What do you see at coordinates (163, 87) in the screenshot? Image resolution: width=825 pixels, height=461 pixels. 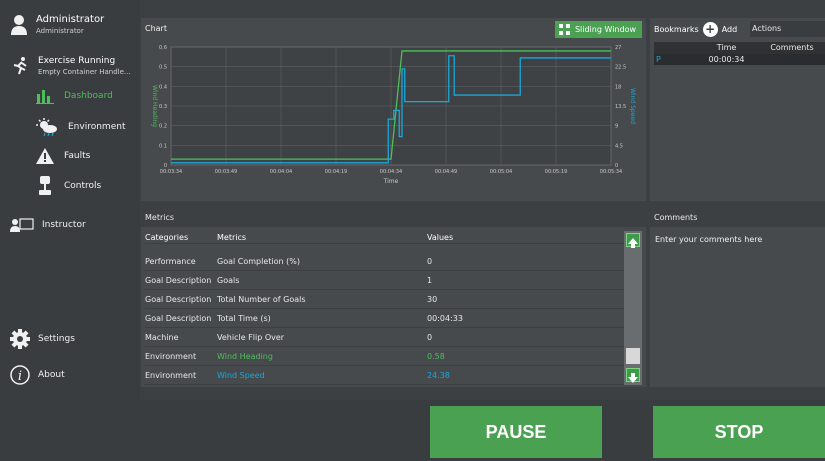 I see `y-left-tick-label: 0.4` at bounding box center [163, 87].